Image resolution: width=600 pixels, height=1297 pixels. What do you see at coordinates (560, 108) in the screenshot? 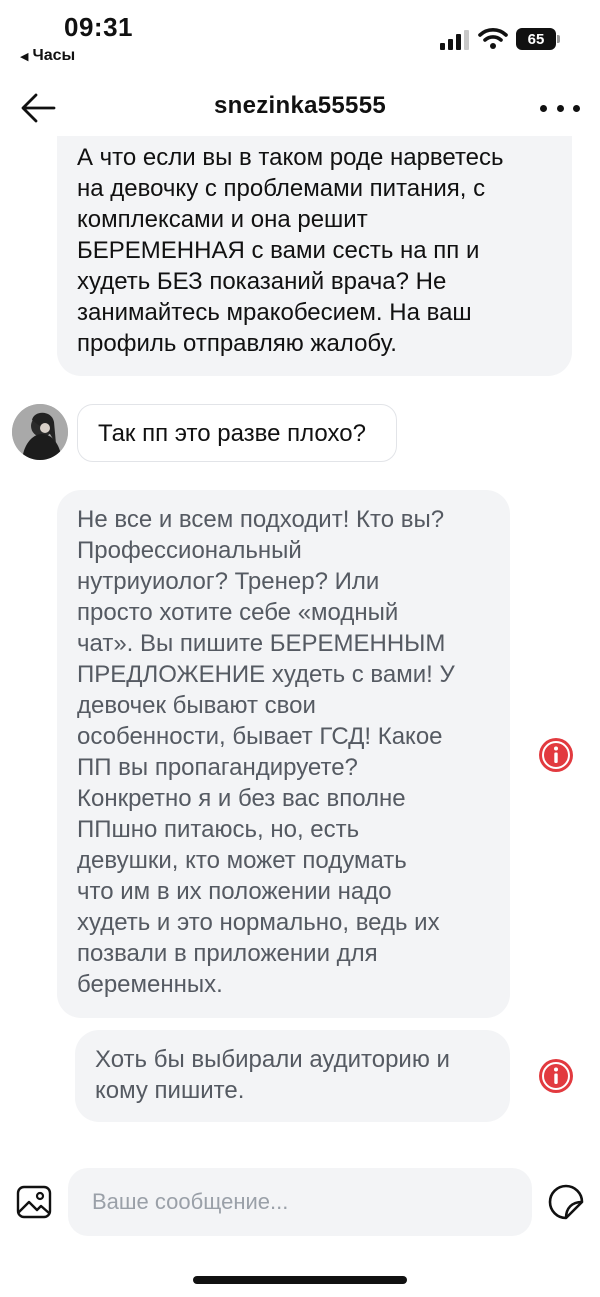
I see `more-horizontal-icon` at bounding box center [560, 108].